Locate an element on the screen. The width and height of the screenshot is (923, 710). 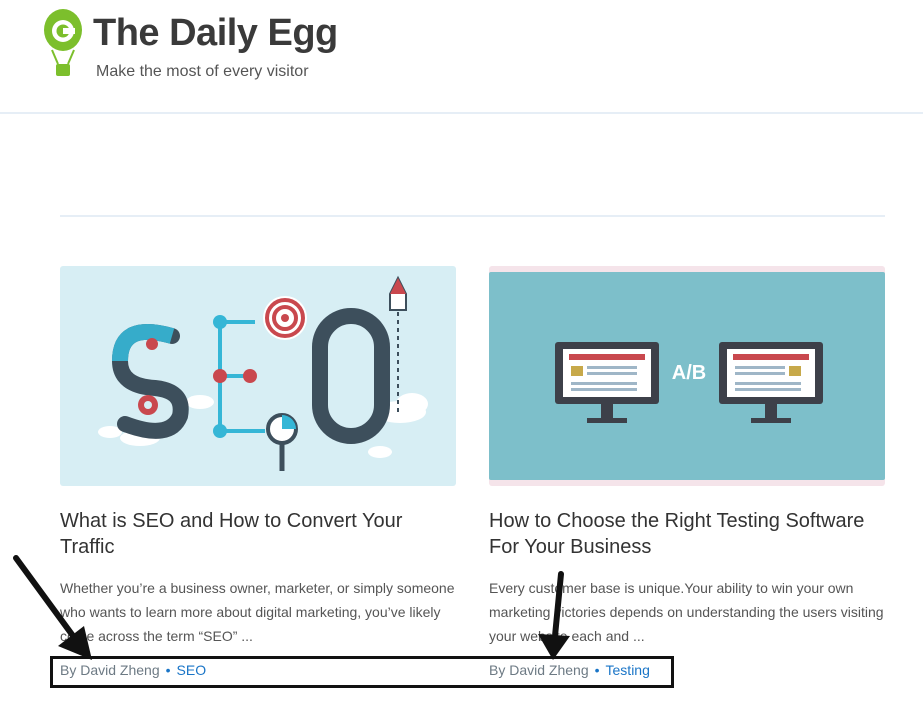
ab-testing-illustration: A/B is located at coordinates (687, 376).